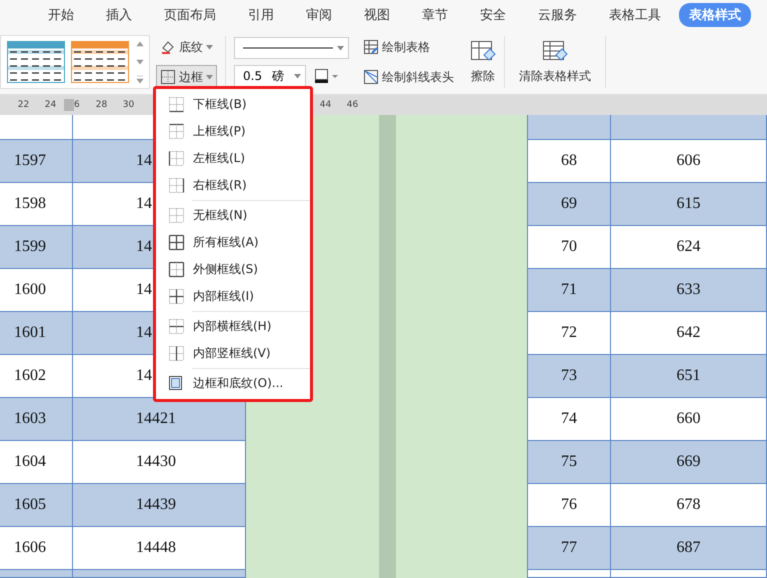  Describe the element at coordinates (377, 15) in the screenshot. I see `ribbon-tab: 视图` at that location.